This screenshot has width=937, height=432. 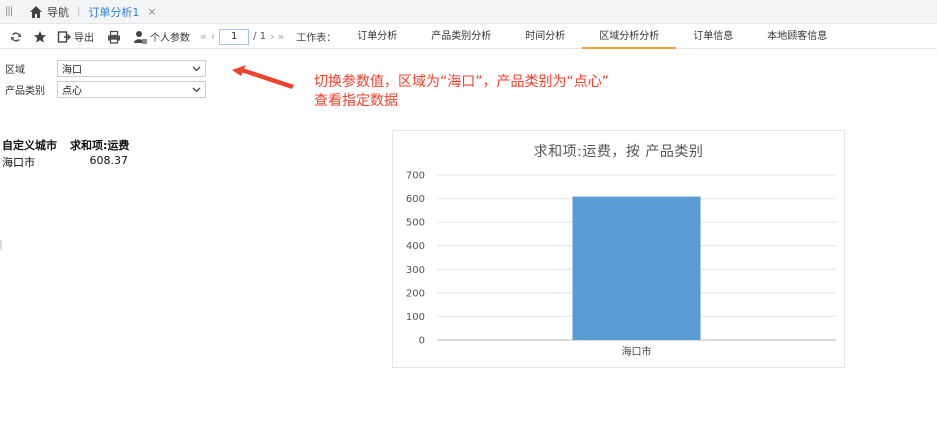 I want to click on region-select: 海口, so click(x=131, y=68).